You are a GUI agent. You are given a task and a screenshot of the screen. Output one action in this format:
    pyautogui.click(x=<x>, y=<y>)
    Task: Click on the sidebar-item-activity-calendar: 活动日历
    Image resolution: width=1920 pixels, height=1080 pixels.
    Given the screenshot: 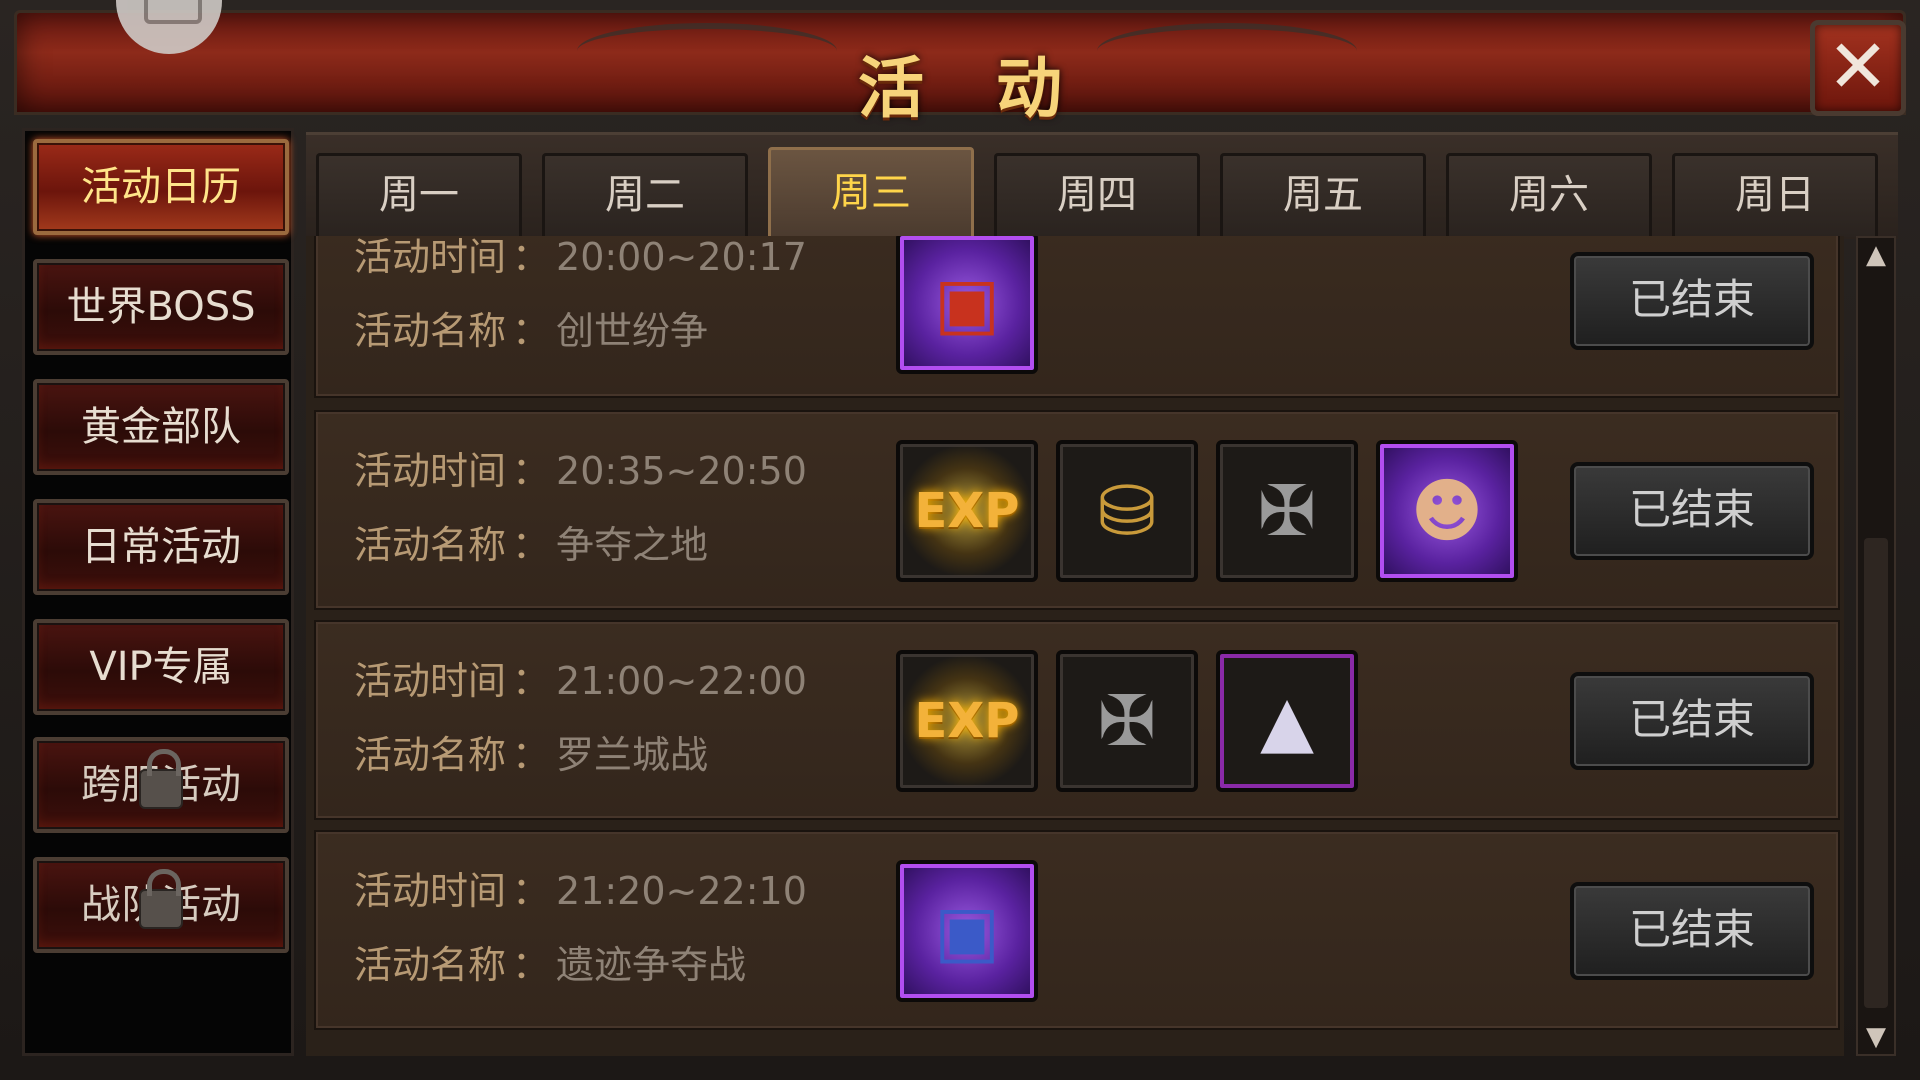 What is the action you would take?
    pyautogui.click(x=161, y=187)
    